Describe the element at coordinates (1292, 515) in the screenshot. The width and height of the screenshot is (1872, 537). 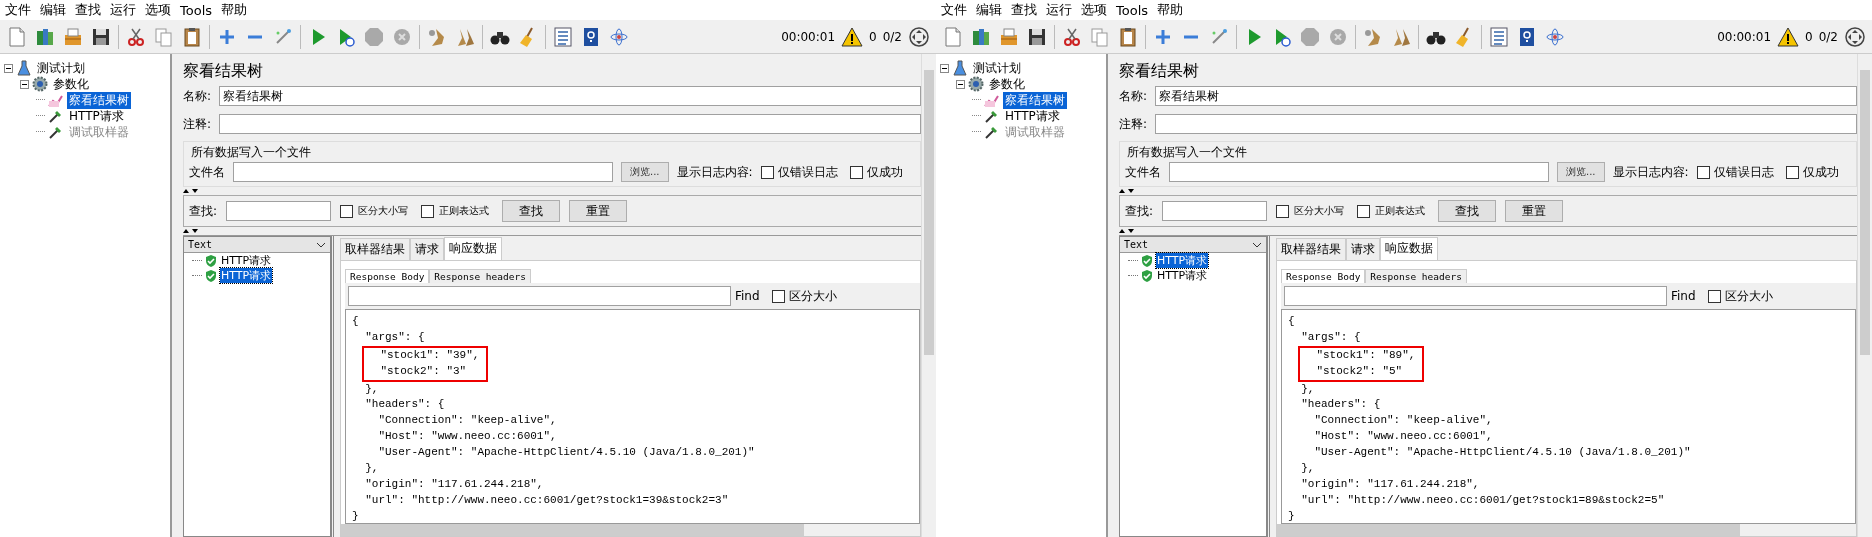
I see `code-line: }` at that location.